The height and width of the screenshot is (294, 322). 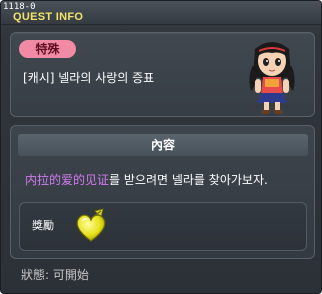 I want to click on quest-description: 内拉的爱的见证를 받으려면 넬라를 찾아가보자., so click(x=146, y=180).